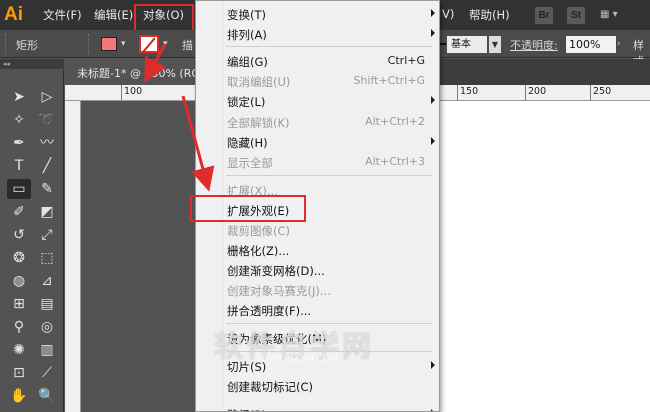 This screenshot has height=412, width=650. I want to click on stock-icon: St, so click(576, 15).